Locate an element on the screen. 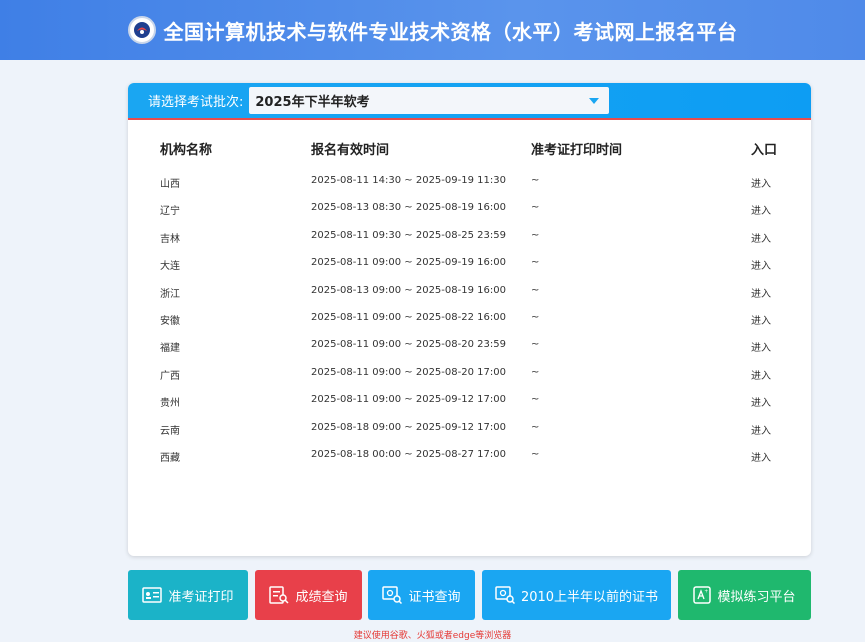 This screenshot has width=865, height=642. header-bar: 全国计算机技术与软件专业技术资格（水平）考试网上报名平台 is located at coordinates (432, 30).